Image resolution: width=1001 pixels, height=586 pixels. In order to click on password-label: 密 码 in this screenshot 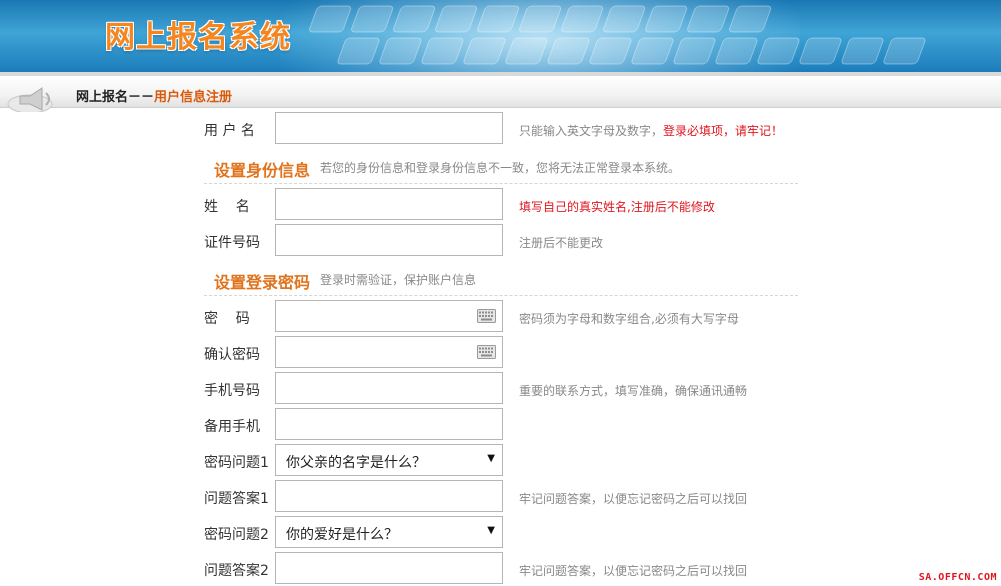, I will do `click(227, 319)`.